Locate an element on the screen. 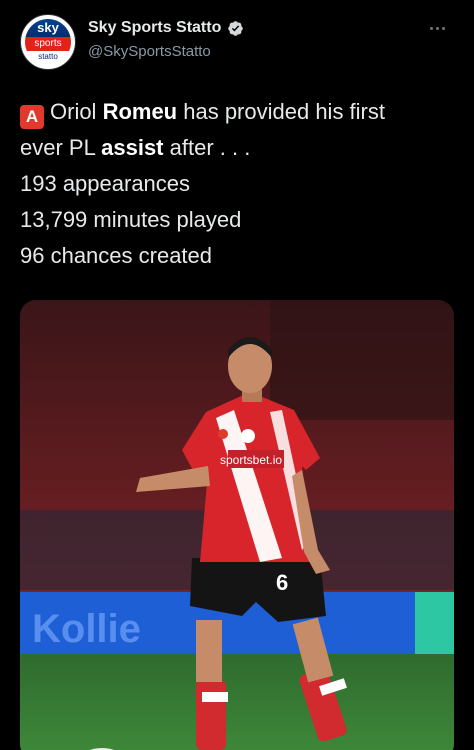 This screenshot has height=750, width=474. tweet-line-2-bold: assist is located at coordinates (132, 147).